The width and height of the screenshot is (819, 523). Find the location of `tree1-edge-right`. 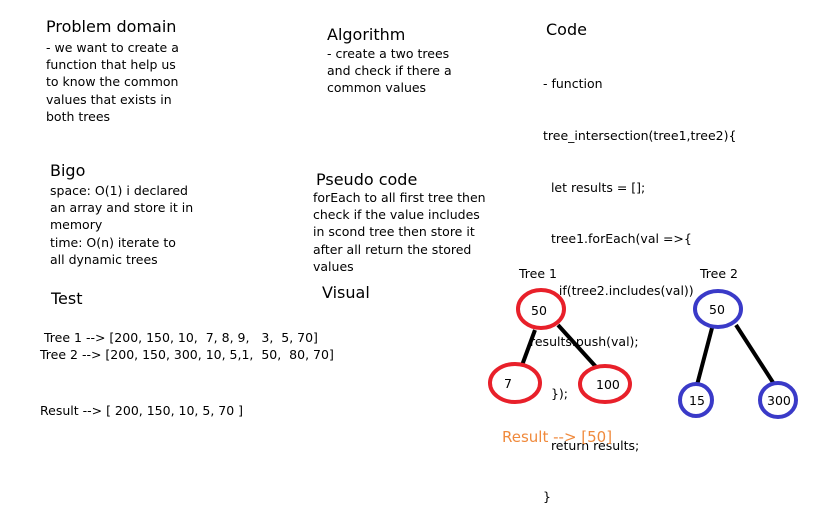

tree1-edge-right is located at coordinates (577, 346).